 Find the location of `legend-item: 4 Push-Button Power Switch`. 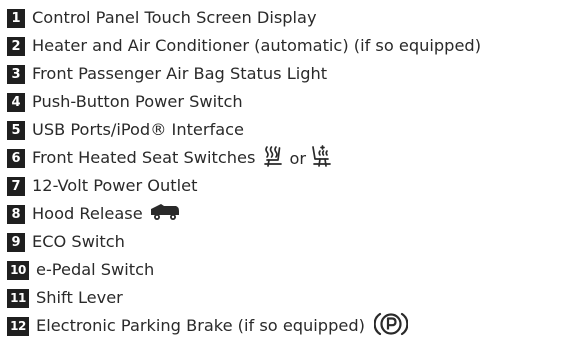

legend-item: 4 Push-Button Power Switch is located at coordinates (125, 102).